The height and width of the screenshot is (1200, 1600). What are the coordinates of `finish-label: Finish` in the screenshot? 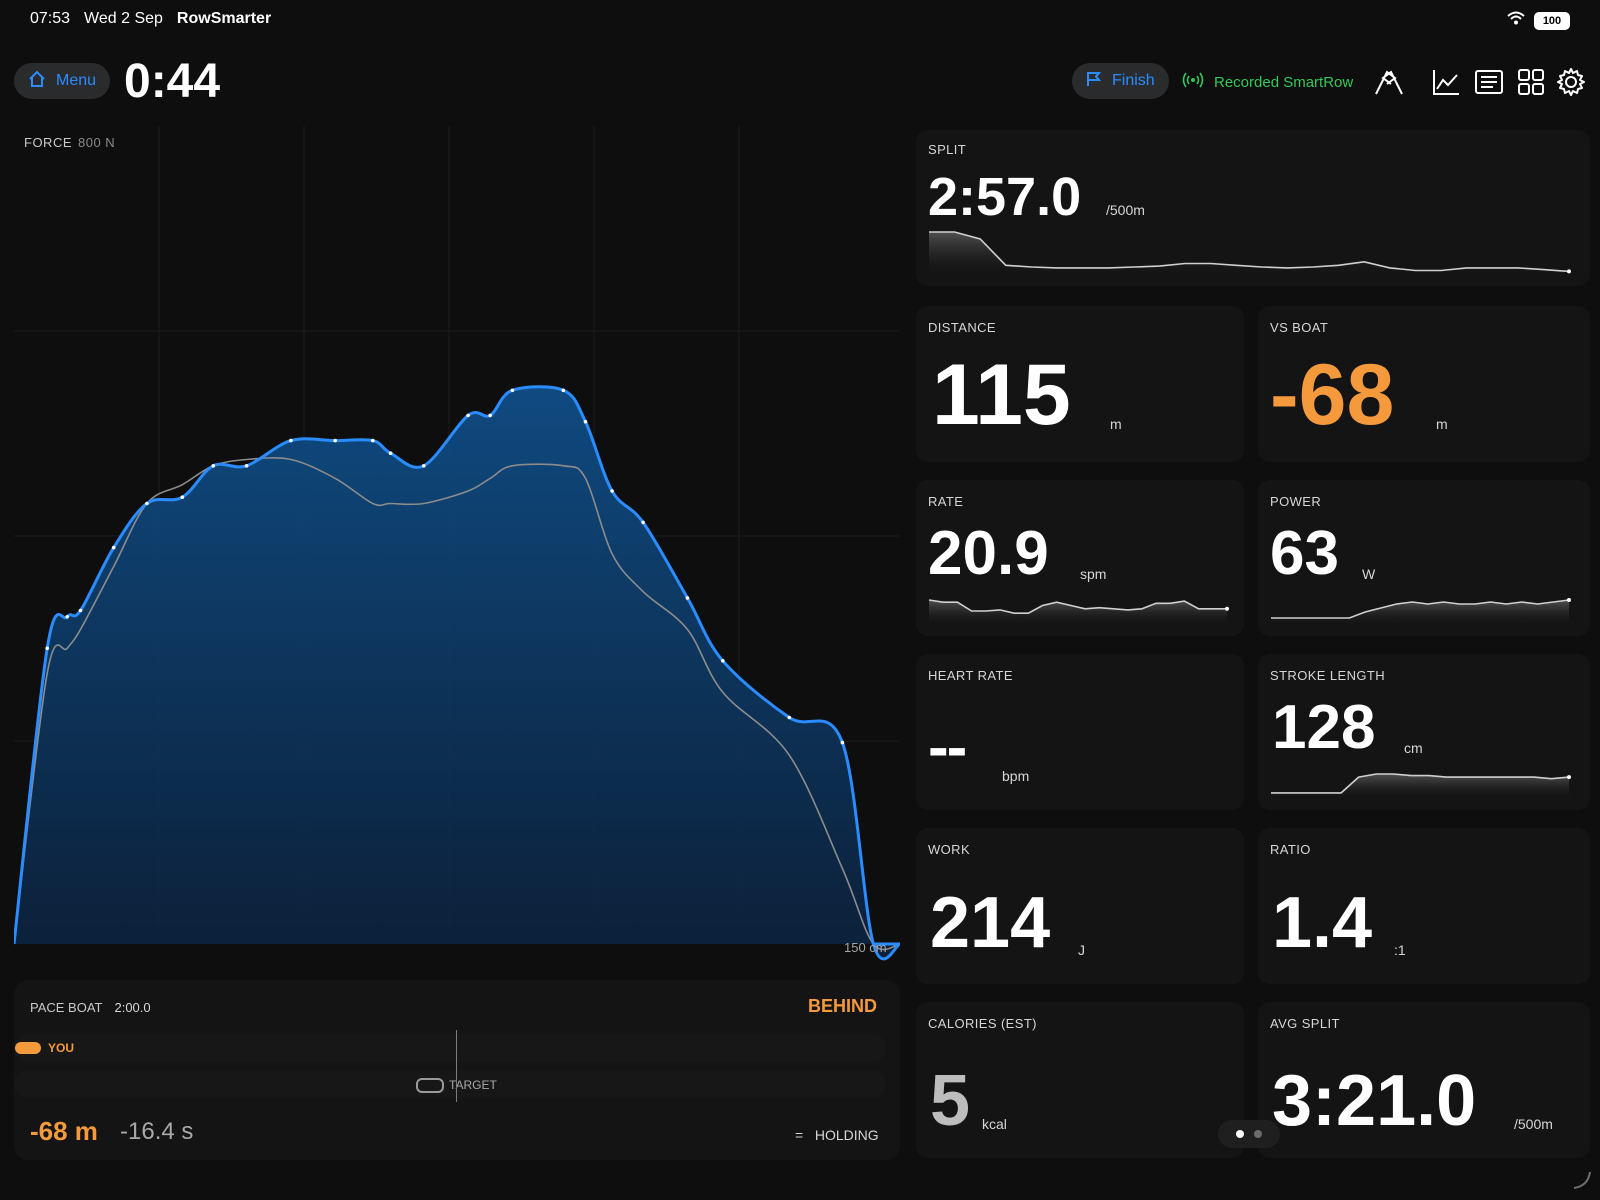 It's located at (1133, 80).